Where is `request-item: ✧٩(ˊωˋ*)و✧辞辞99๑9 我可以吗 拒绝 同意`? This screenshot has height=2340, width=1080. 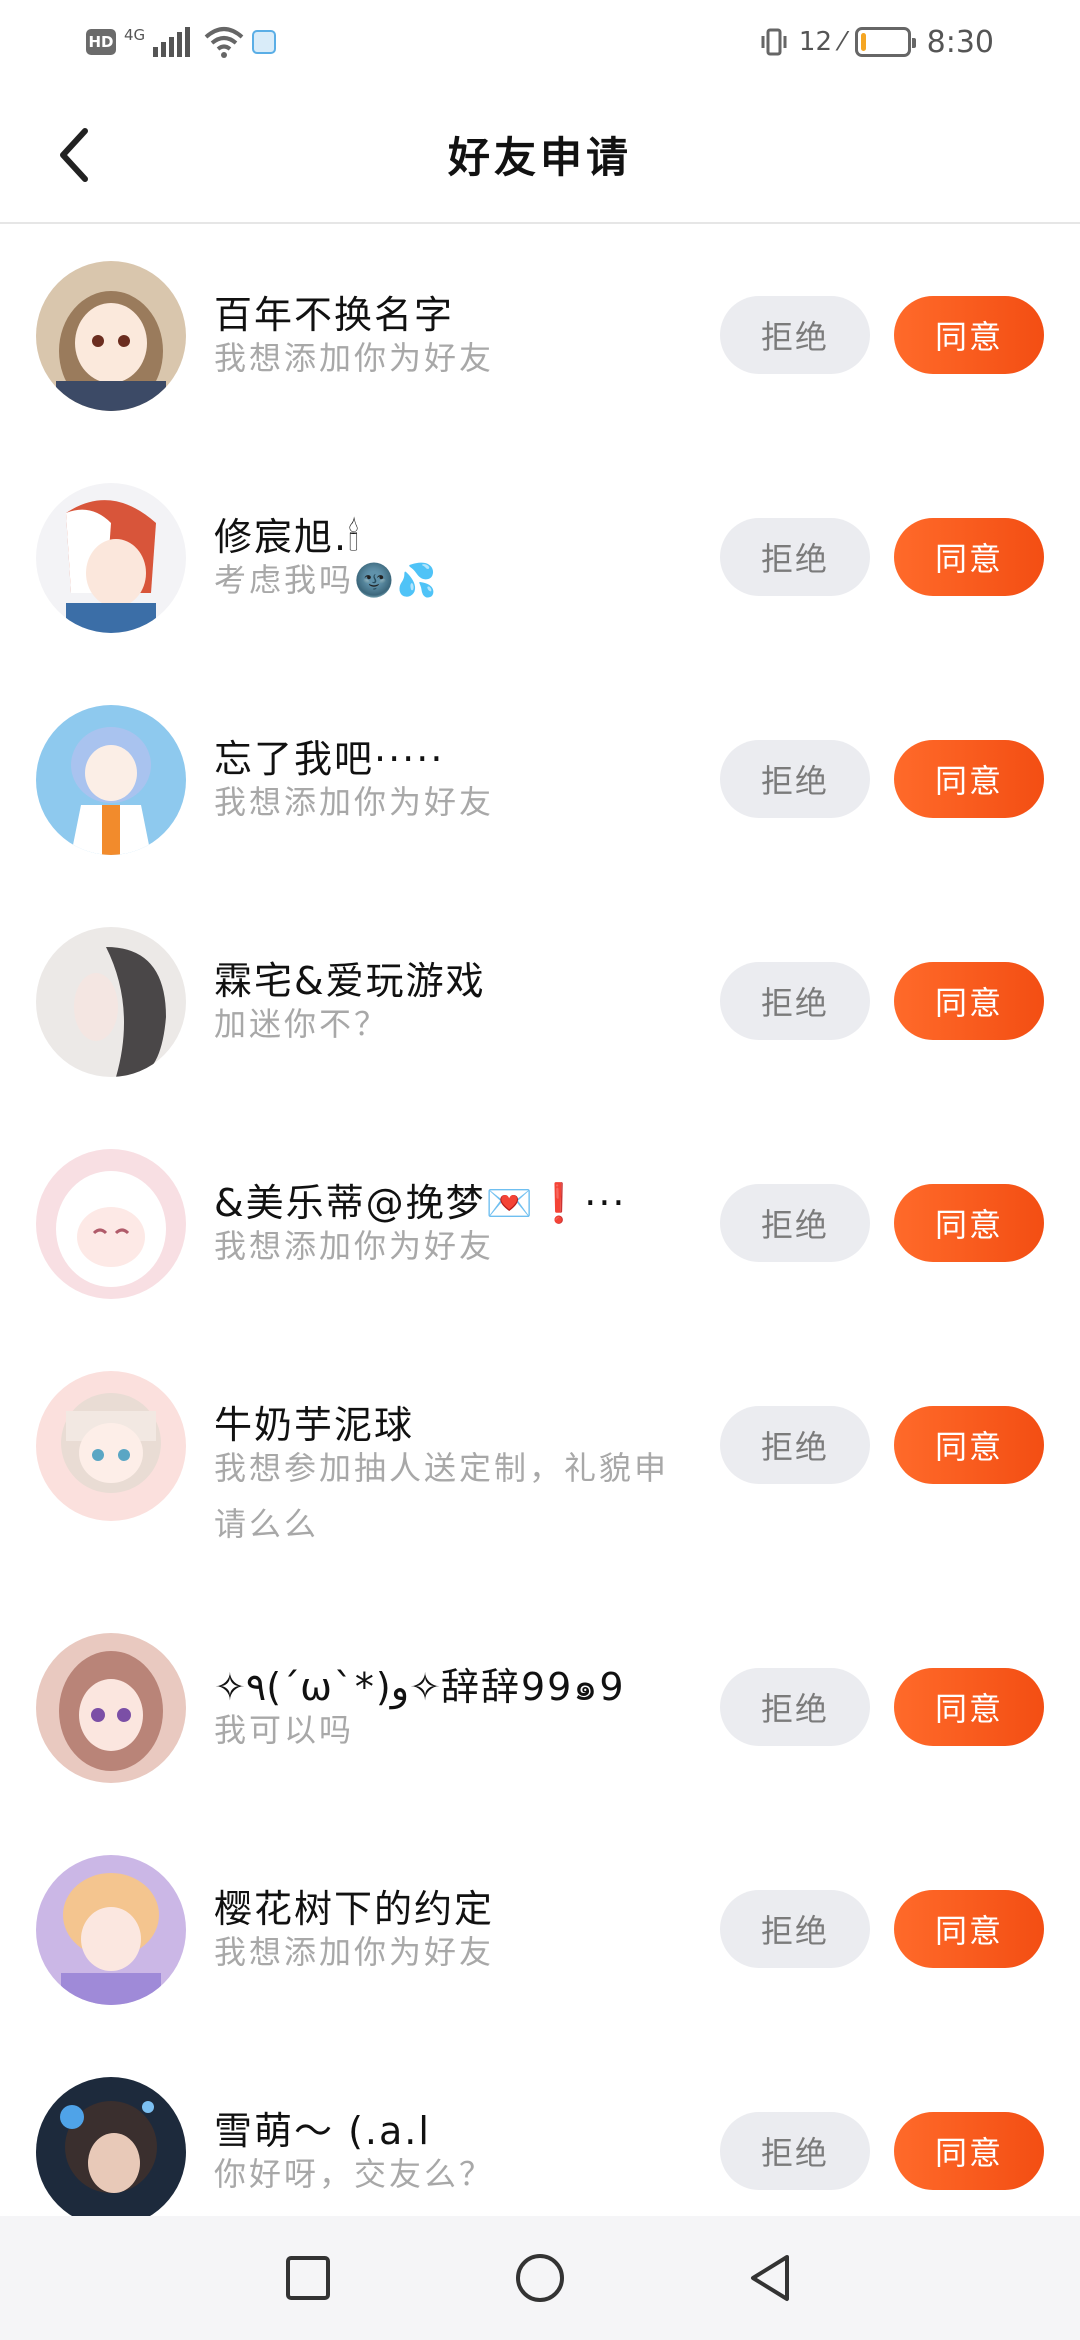
request-item: ✧٩(ˊωˋ*)و✧辞辞99๑9 我可以吗 拒绝 同意 is located at coordinates (540, 1708).